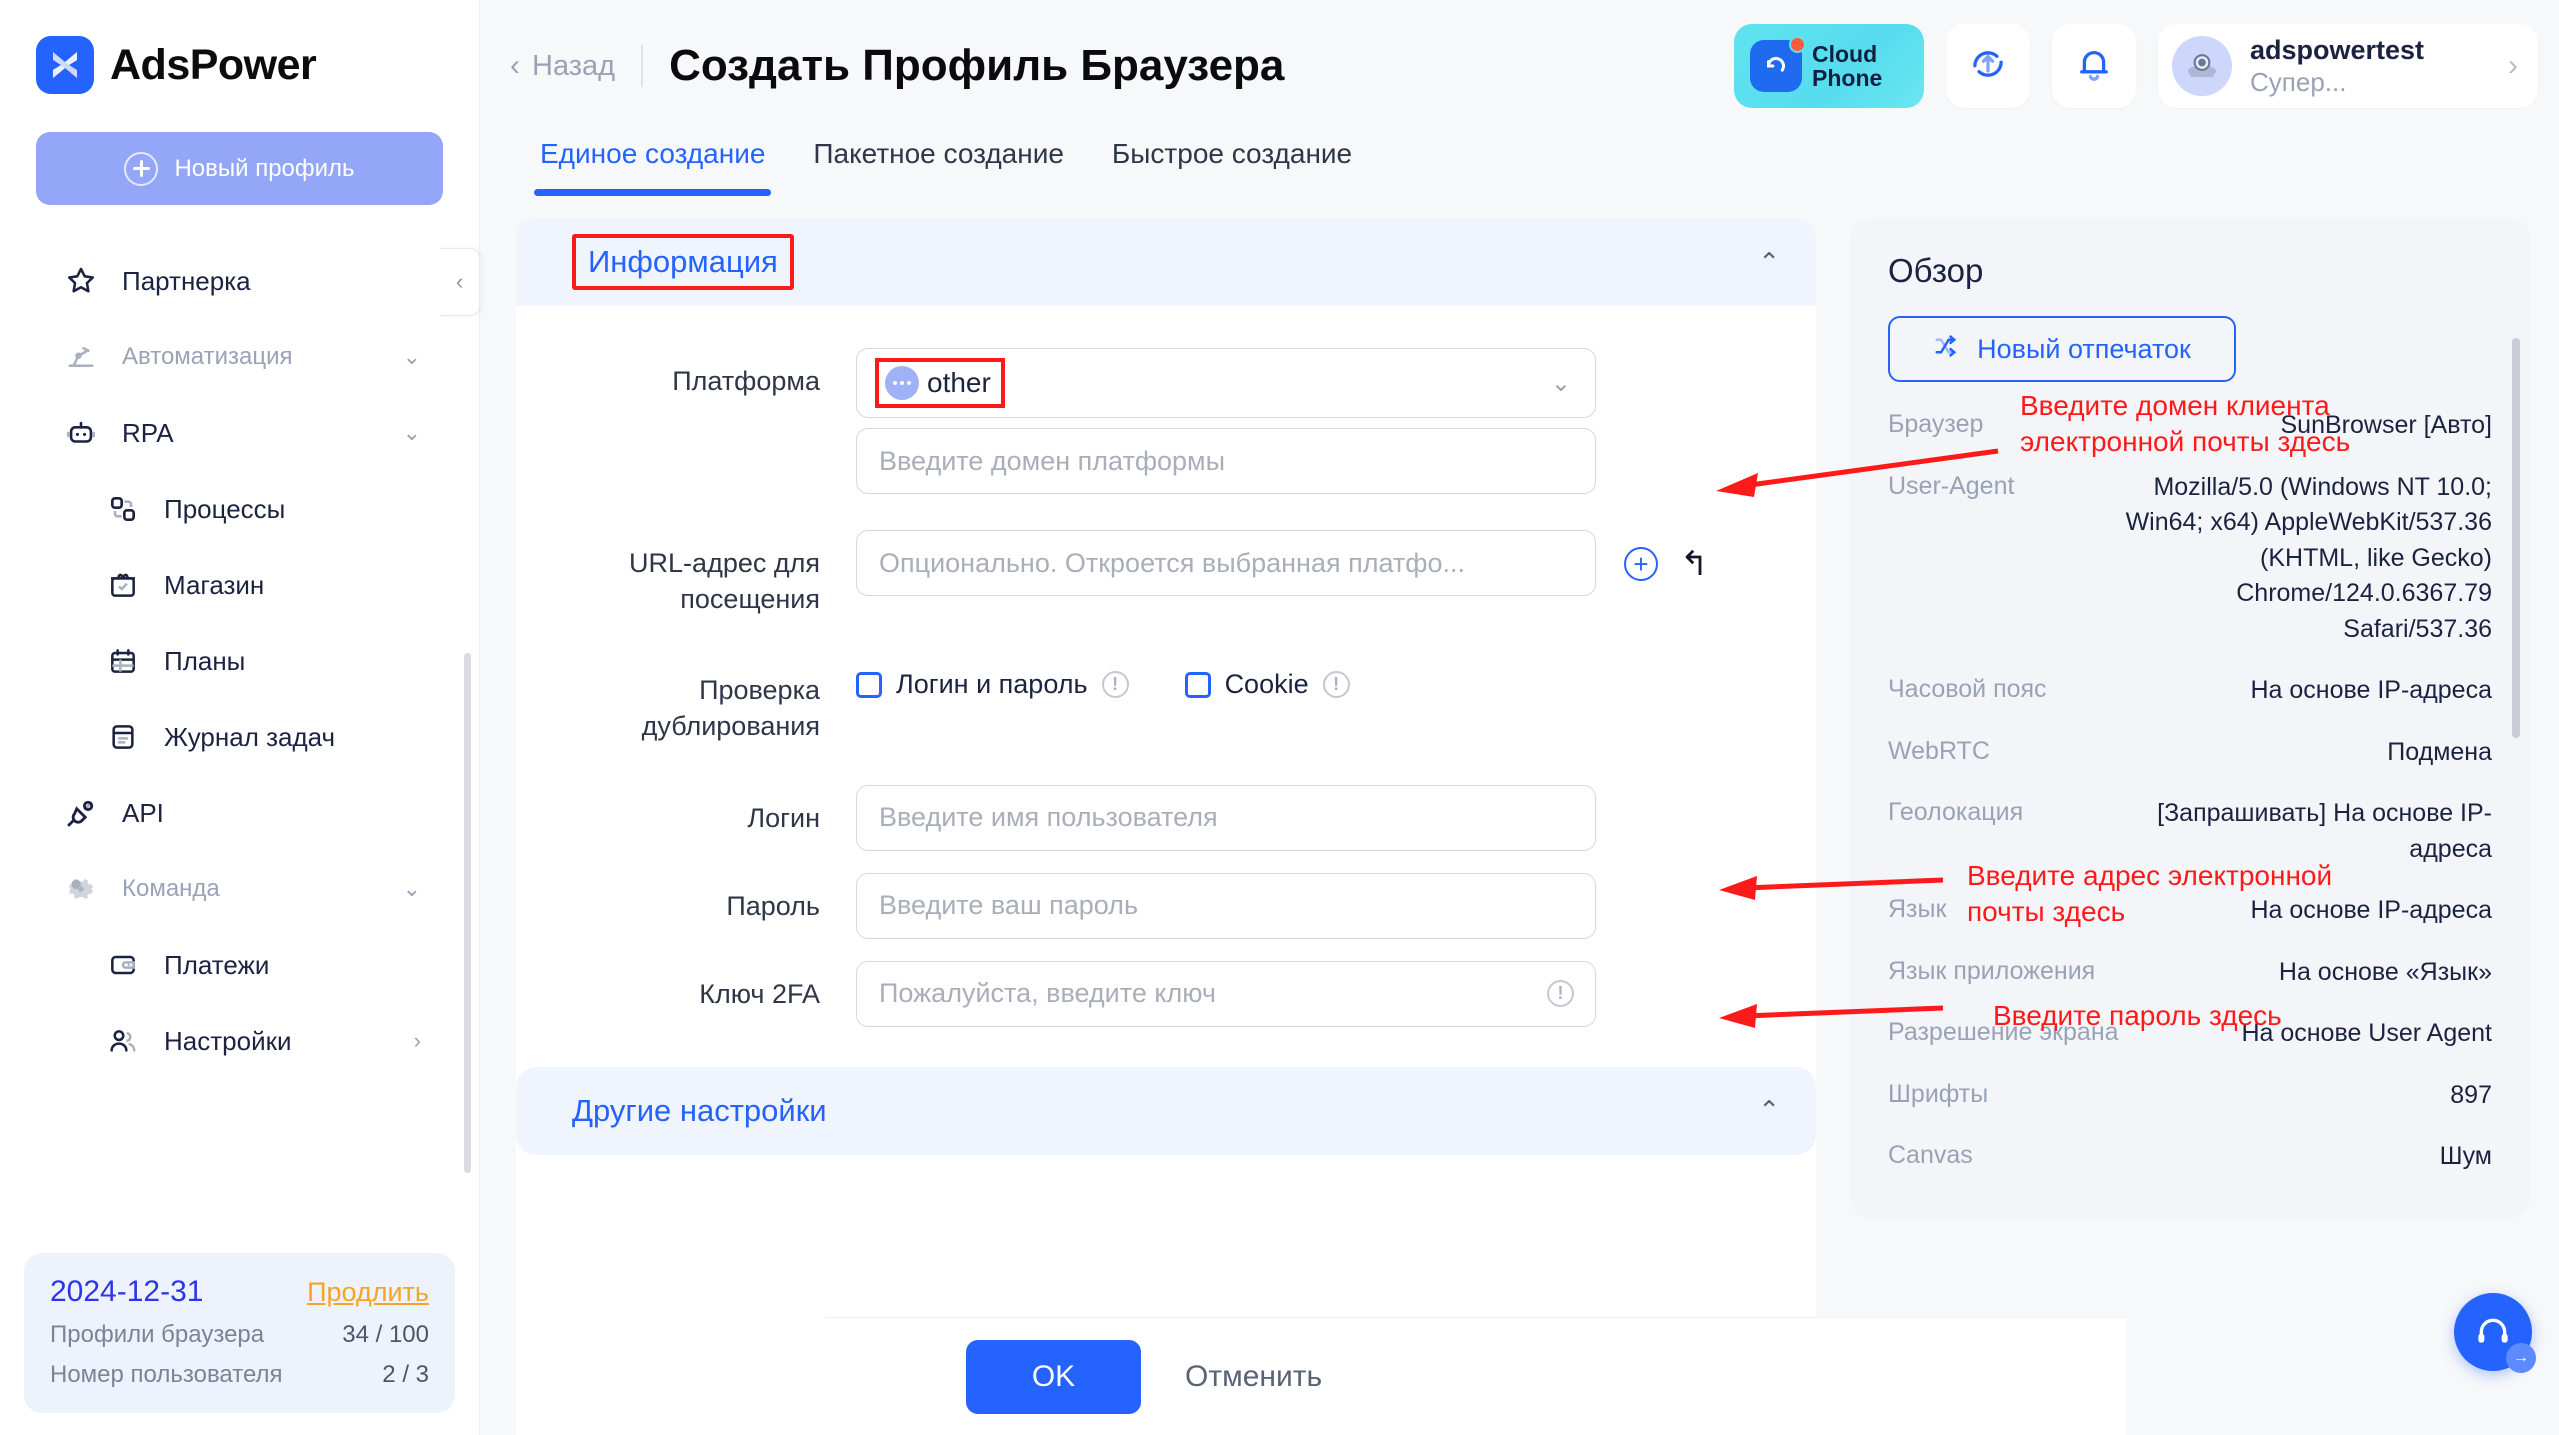  What do you see at coordinates (405, 1374) in the screenshot?
I see `subscription-row-value: 2 / 3` at bounding box center [405, 1374].